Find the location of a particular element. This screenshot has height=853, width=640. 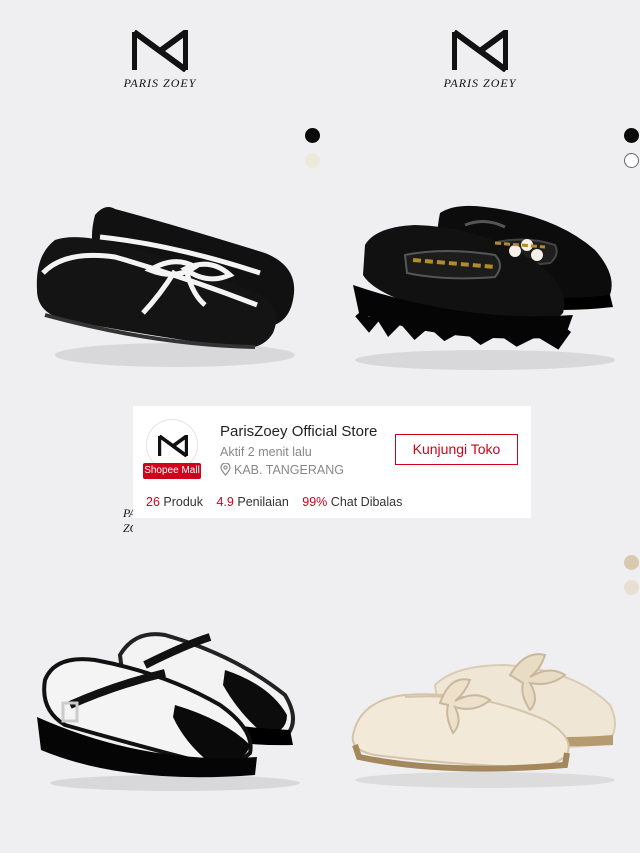

brand-logo-right: PARIS ZOEY is located at coordinates (480, 60).